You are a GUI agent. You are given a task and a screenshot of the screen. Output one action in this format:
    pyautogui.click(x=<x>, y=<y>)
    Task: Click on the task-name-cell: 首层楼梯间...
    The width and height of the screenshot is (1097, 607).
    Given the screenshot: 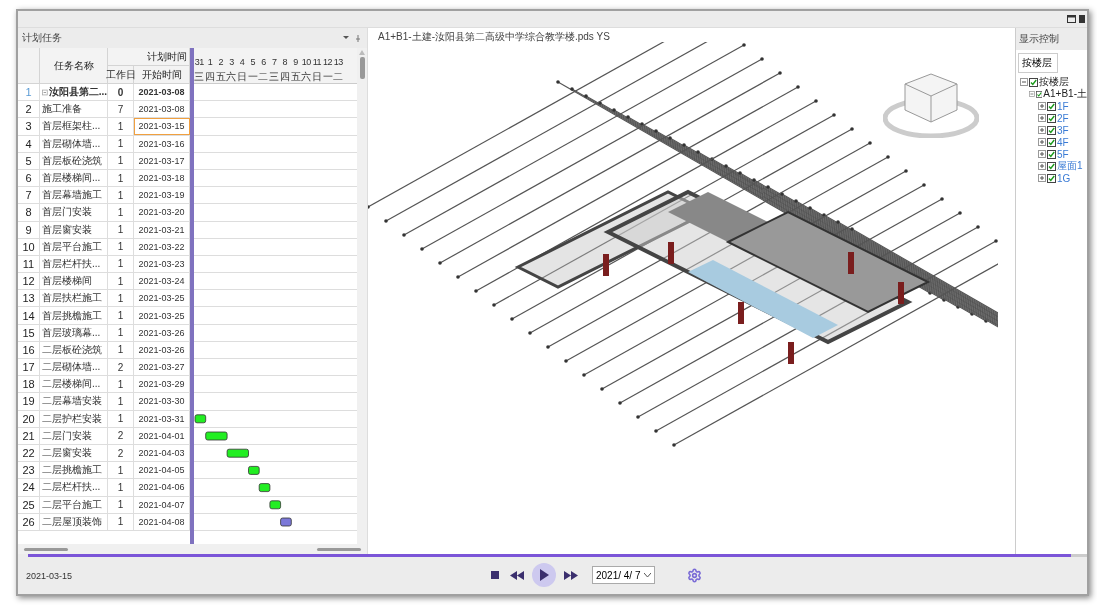 What is the action you would take?
    pyautogui.click(x=74, y=178)
    